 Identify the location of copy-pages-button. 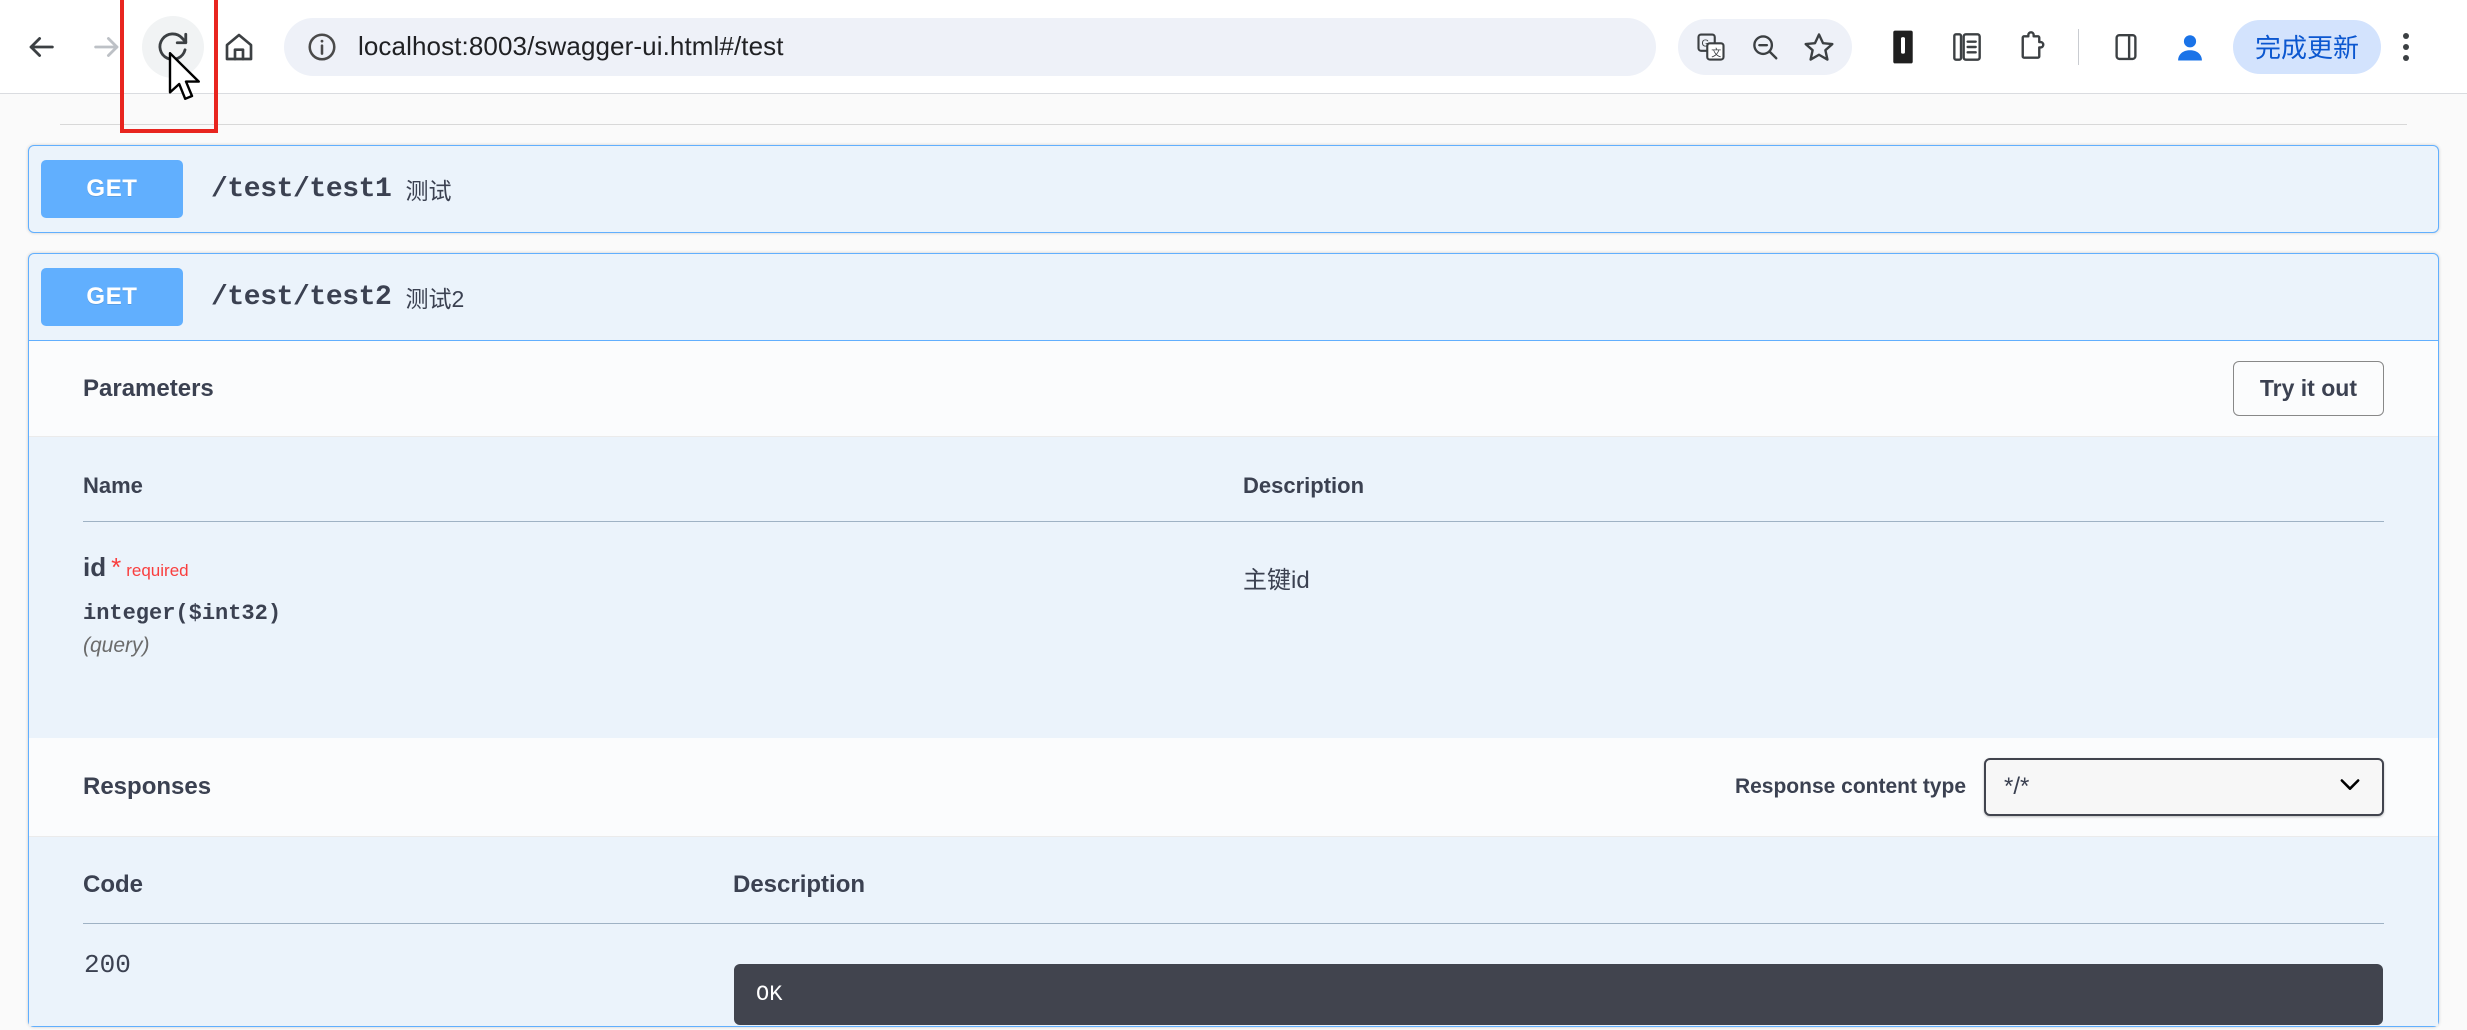
(1967, 47).